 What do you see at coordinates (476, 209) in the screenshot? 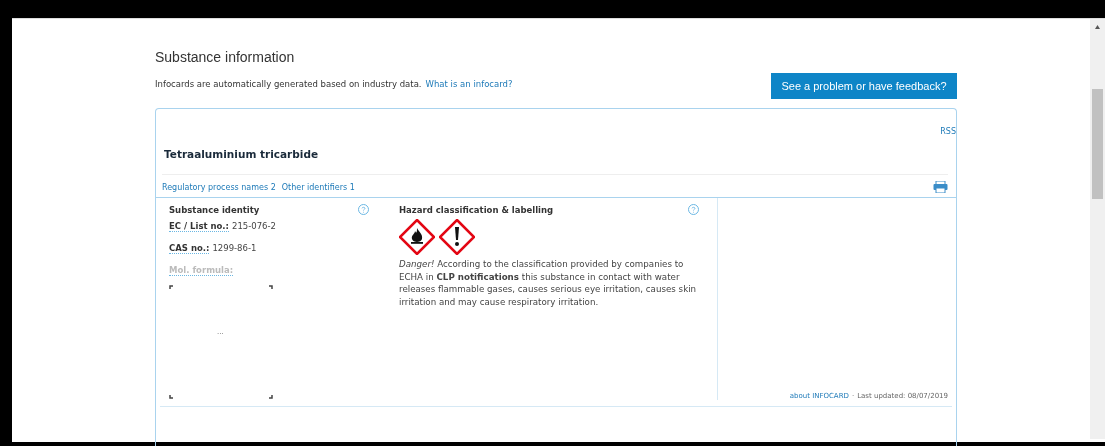
I see `column-title: Hazard classification & labelling` at bounding box center [476, 209].